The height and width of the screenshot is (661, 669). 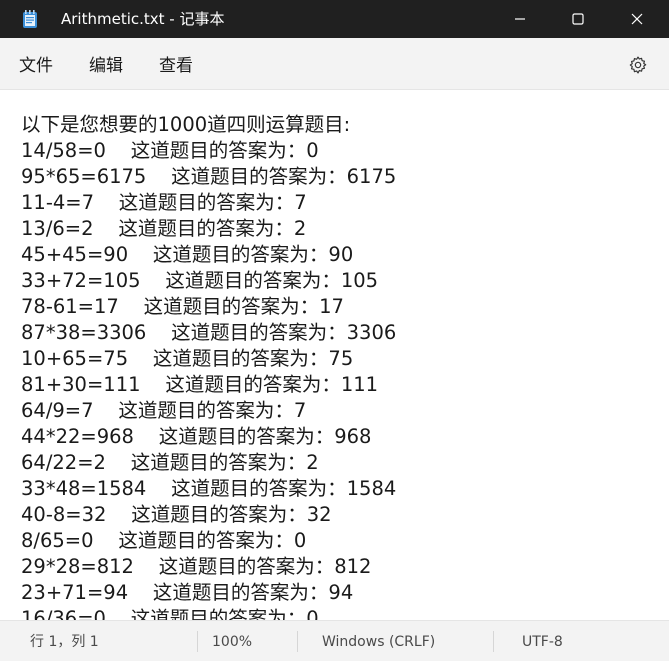 I want to click on close-button, so click(x=637, y=19).